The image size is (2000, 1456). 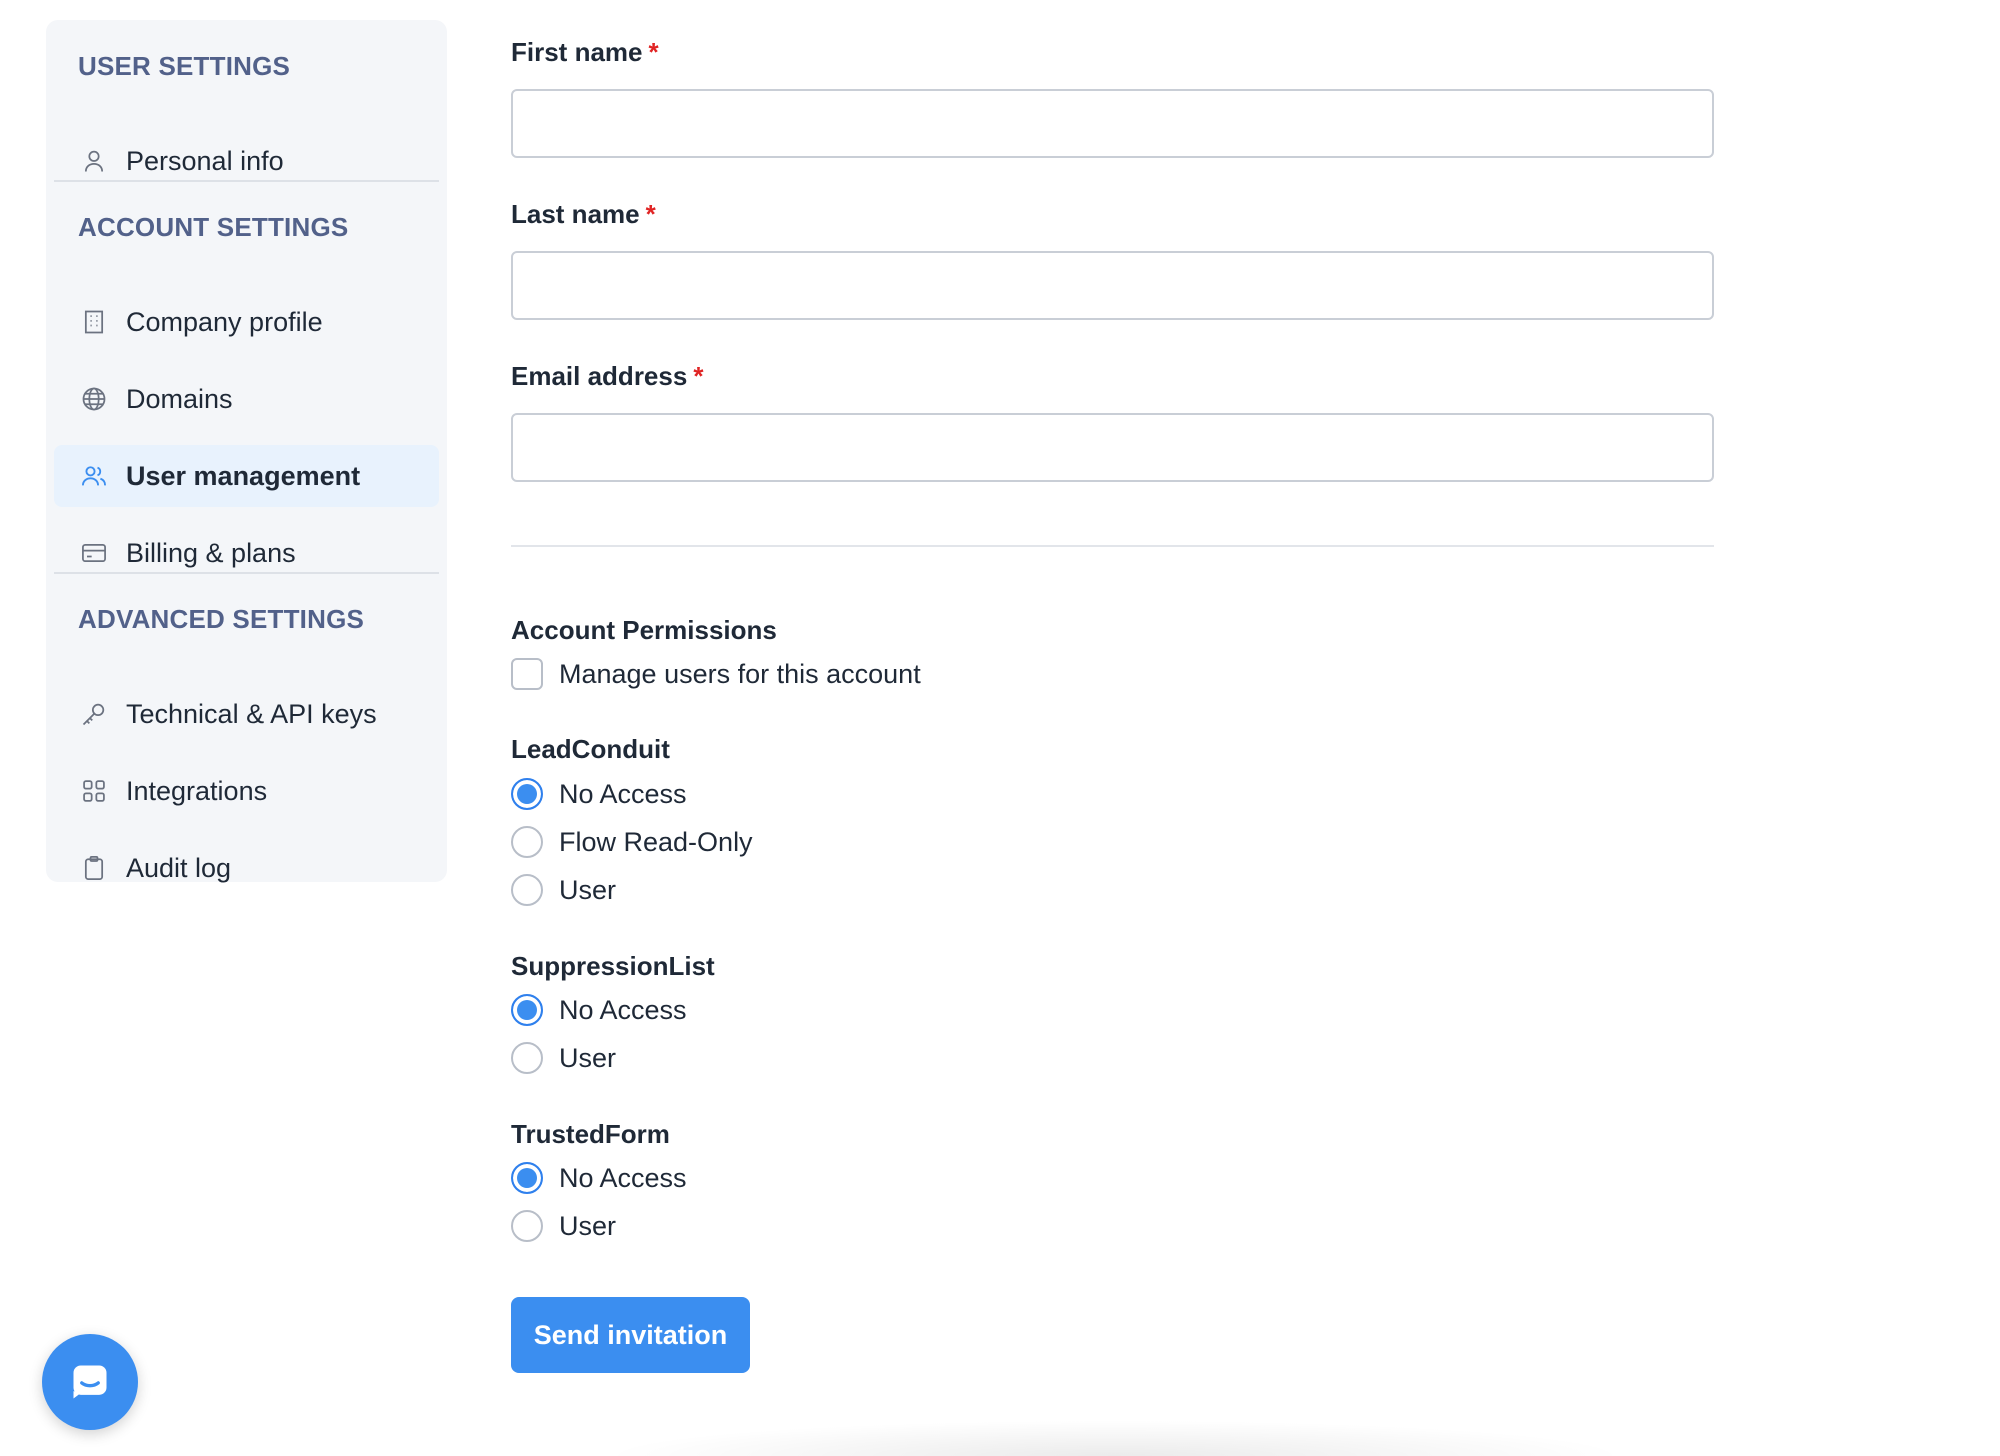 What do you see at coordinates (205, 161) in the screenshot?
I see `sidebar-item-label: Personal info` at bounding box center [205, 161].